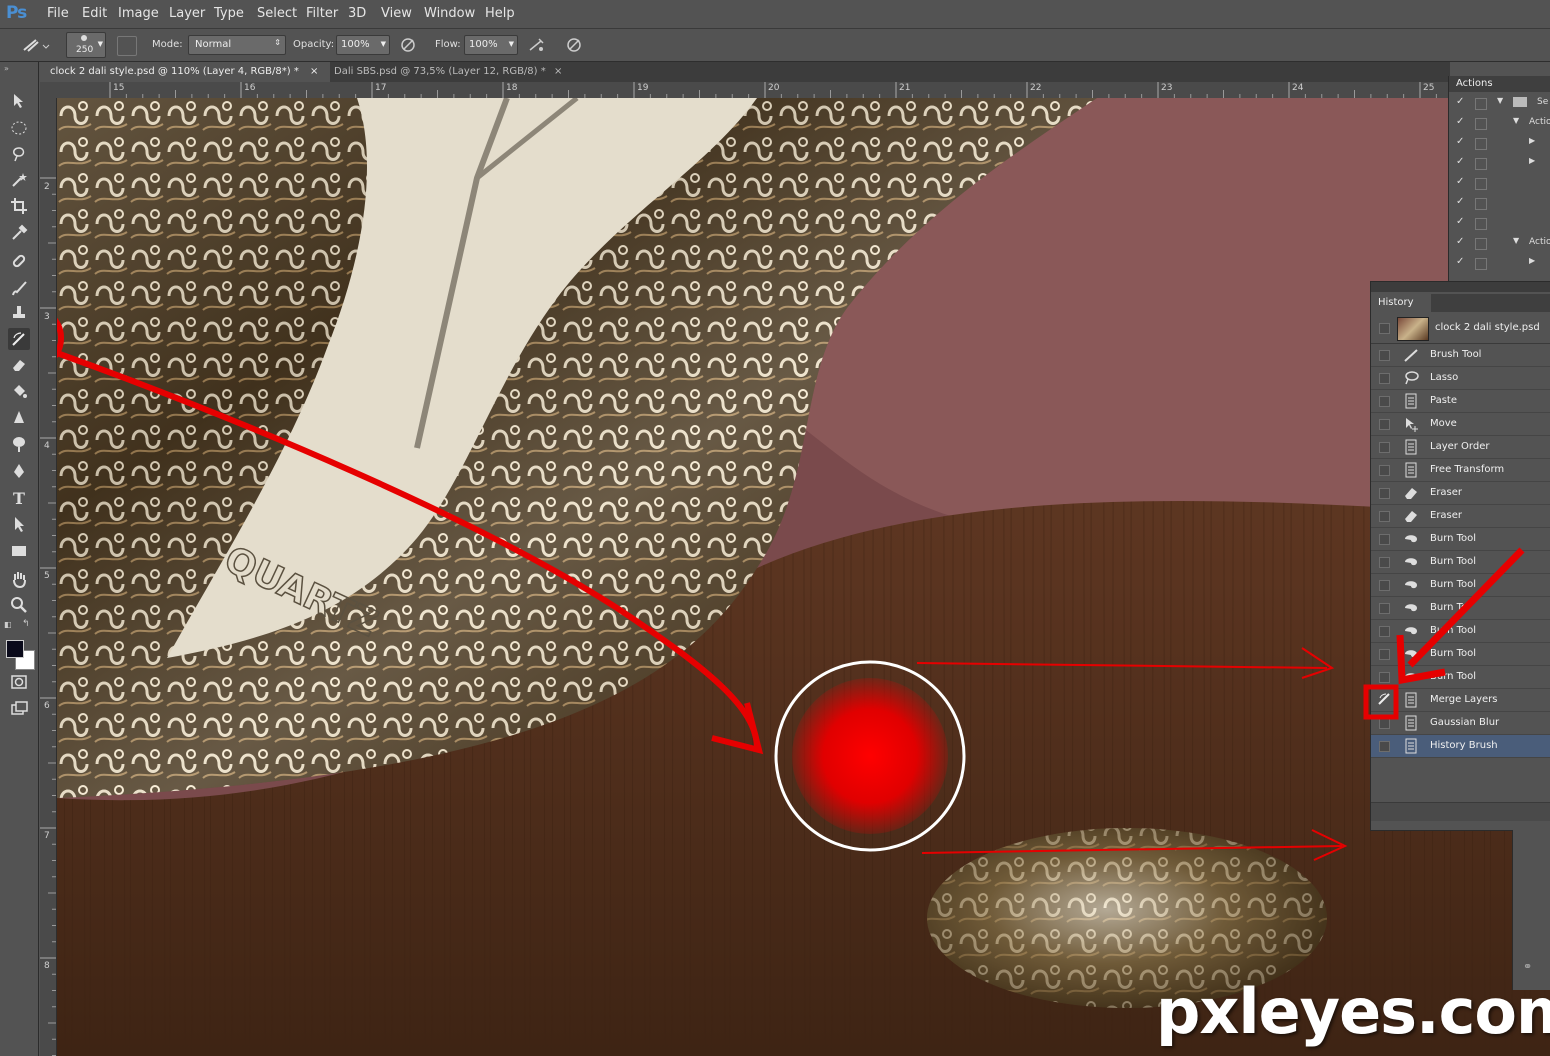 This screenshot has height=1056, width=1550. Describe the element at coordinates (1474, 83) in the screenshot. I see `actions-panel-title: Actions` at that location.